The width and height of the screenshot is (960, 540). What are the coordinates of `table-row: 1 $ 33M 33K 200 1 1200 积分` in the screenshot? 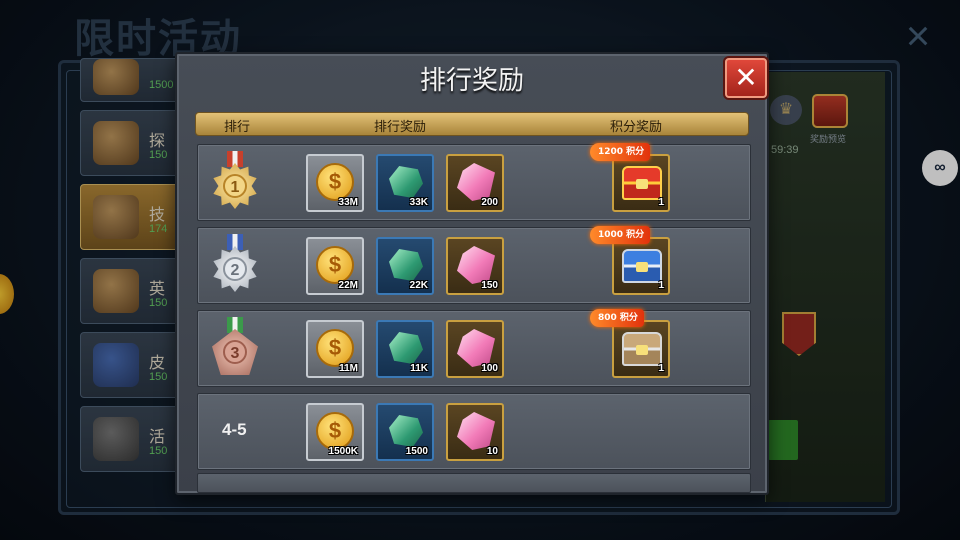 It's located at (474, 182).